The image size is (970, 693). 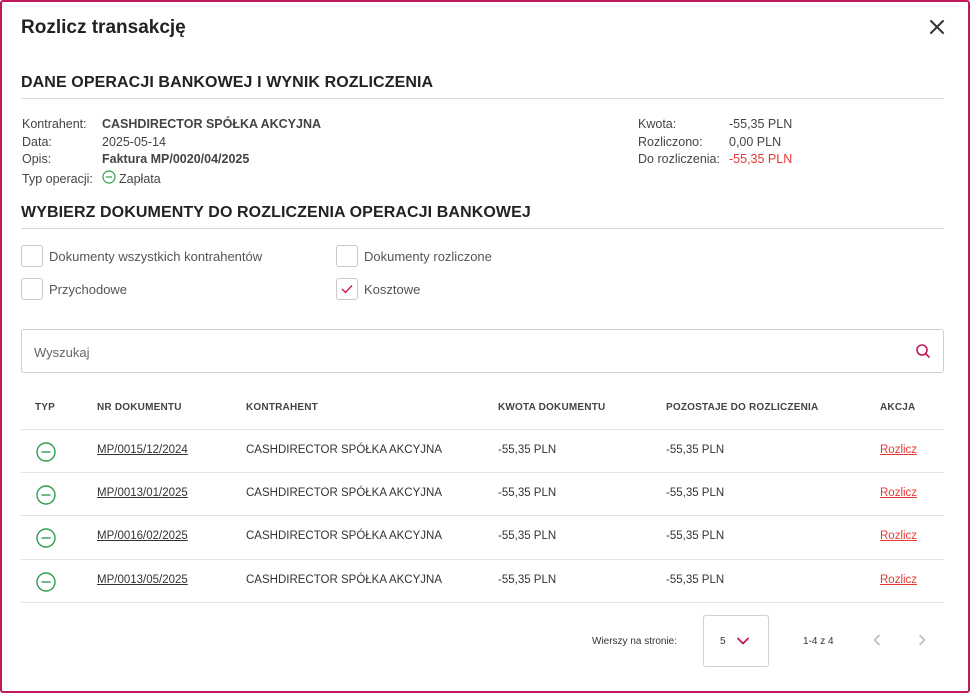 I want to click on column-header-typ: TYP, so click(x=45, y=407).